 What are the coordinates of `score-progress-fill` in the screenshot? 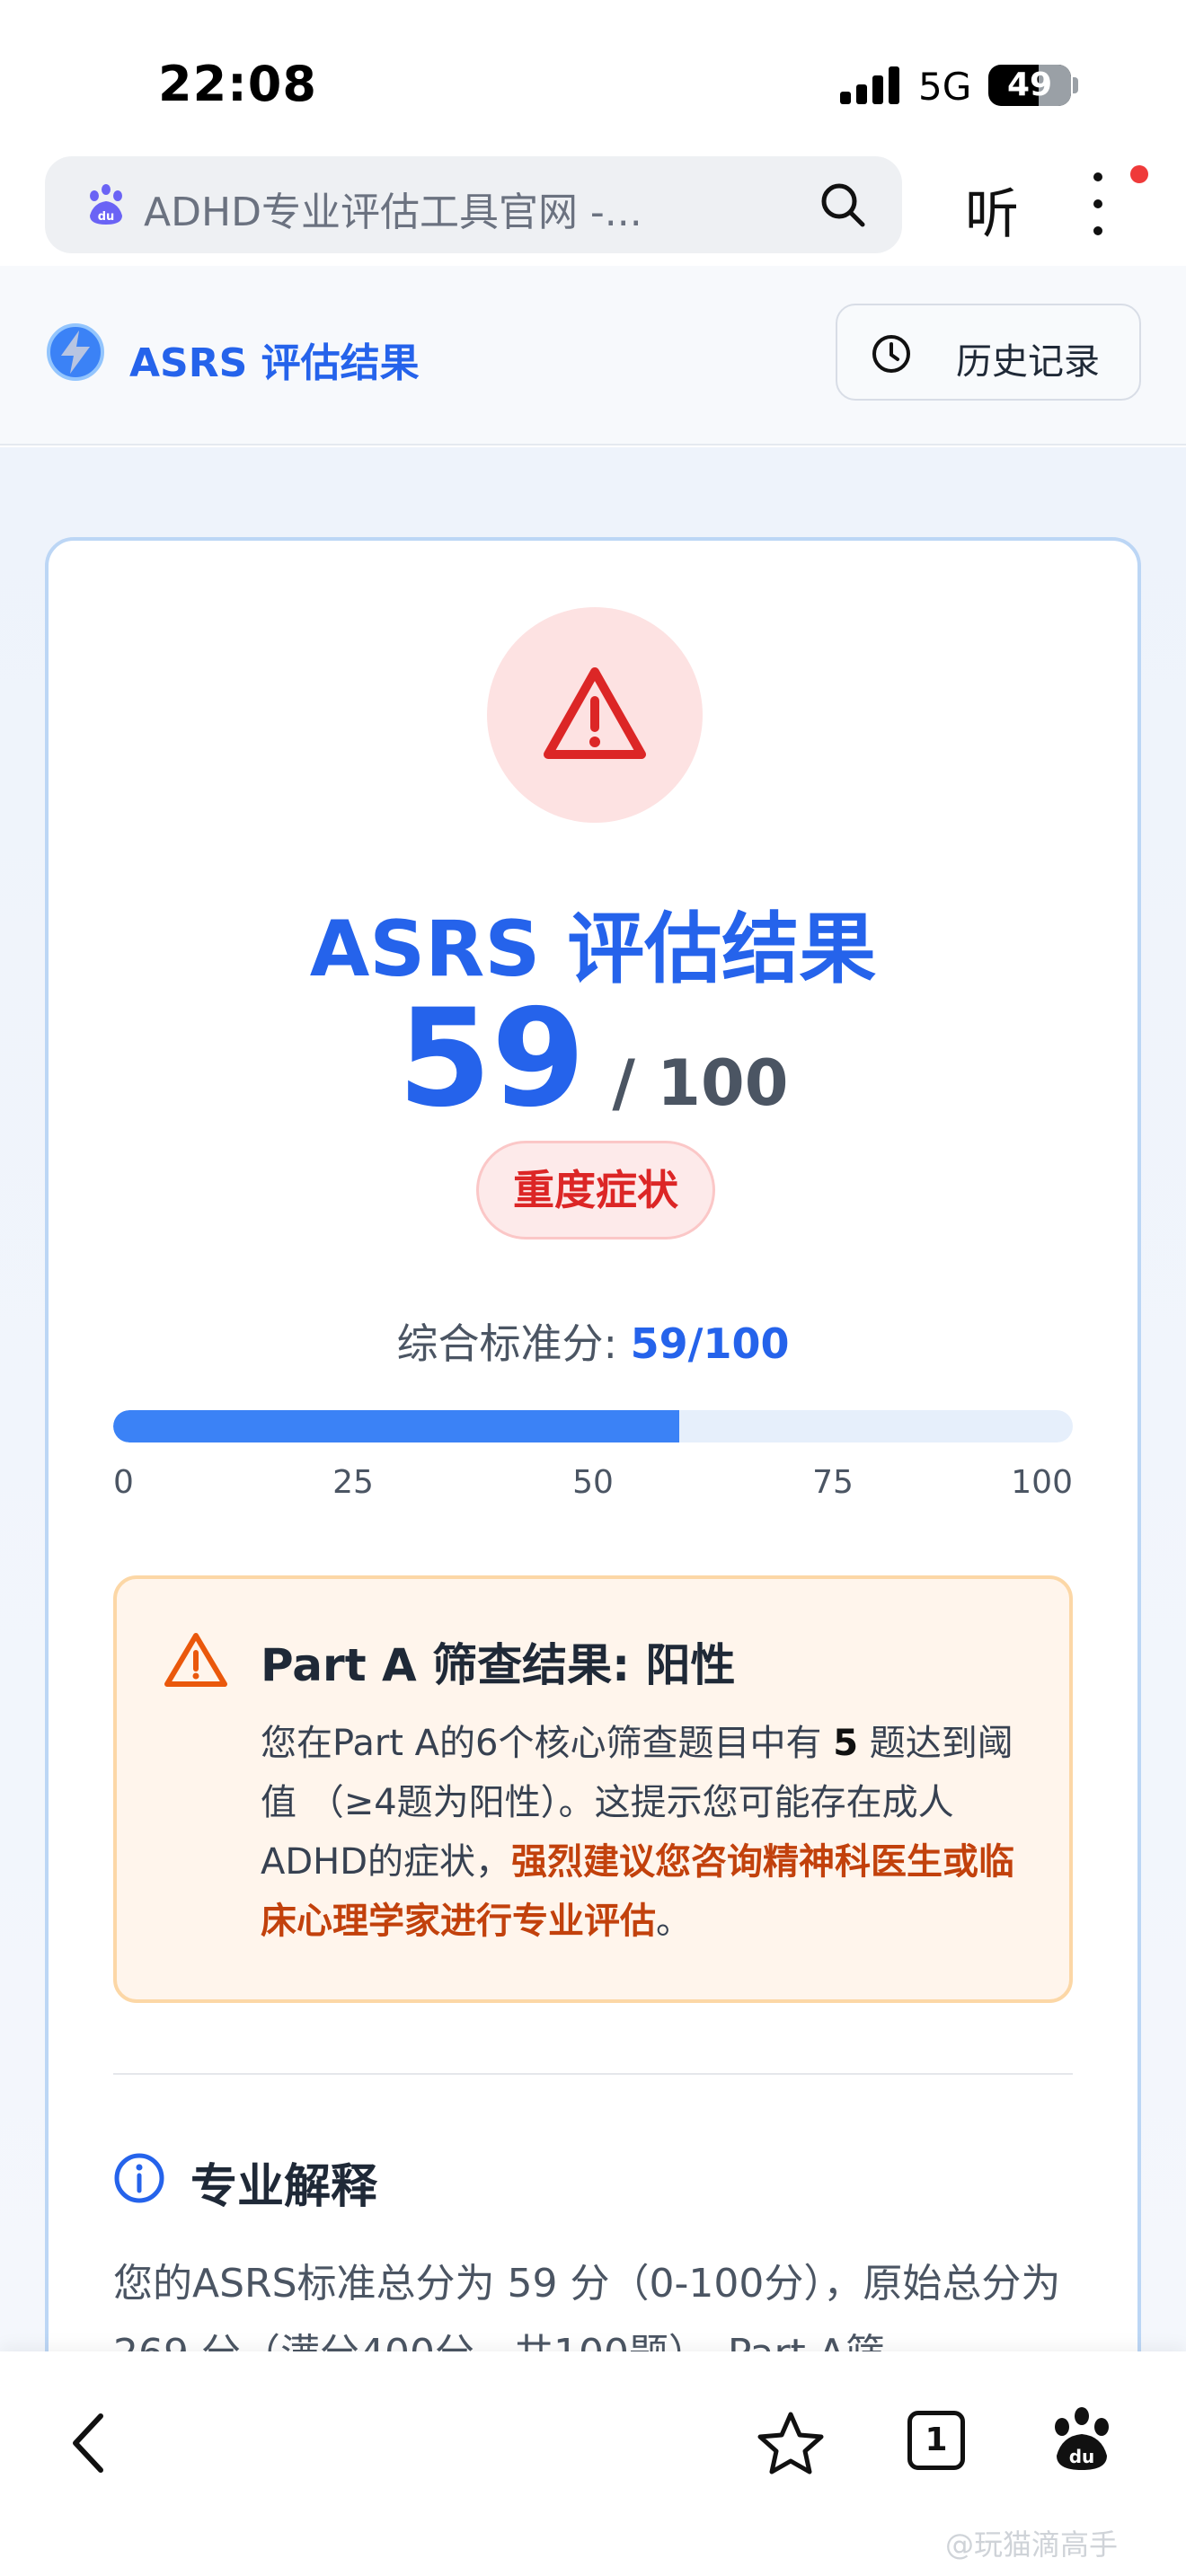 It's located at (396, 1426).